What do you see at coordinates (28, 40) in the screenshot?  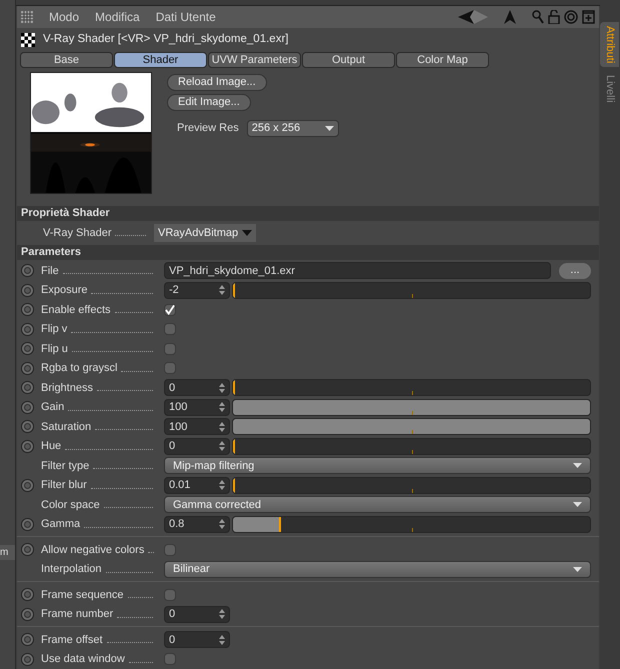 I see `checker-icon` at bounding box center [28, 40].